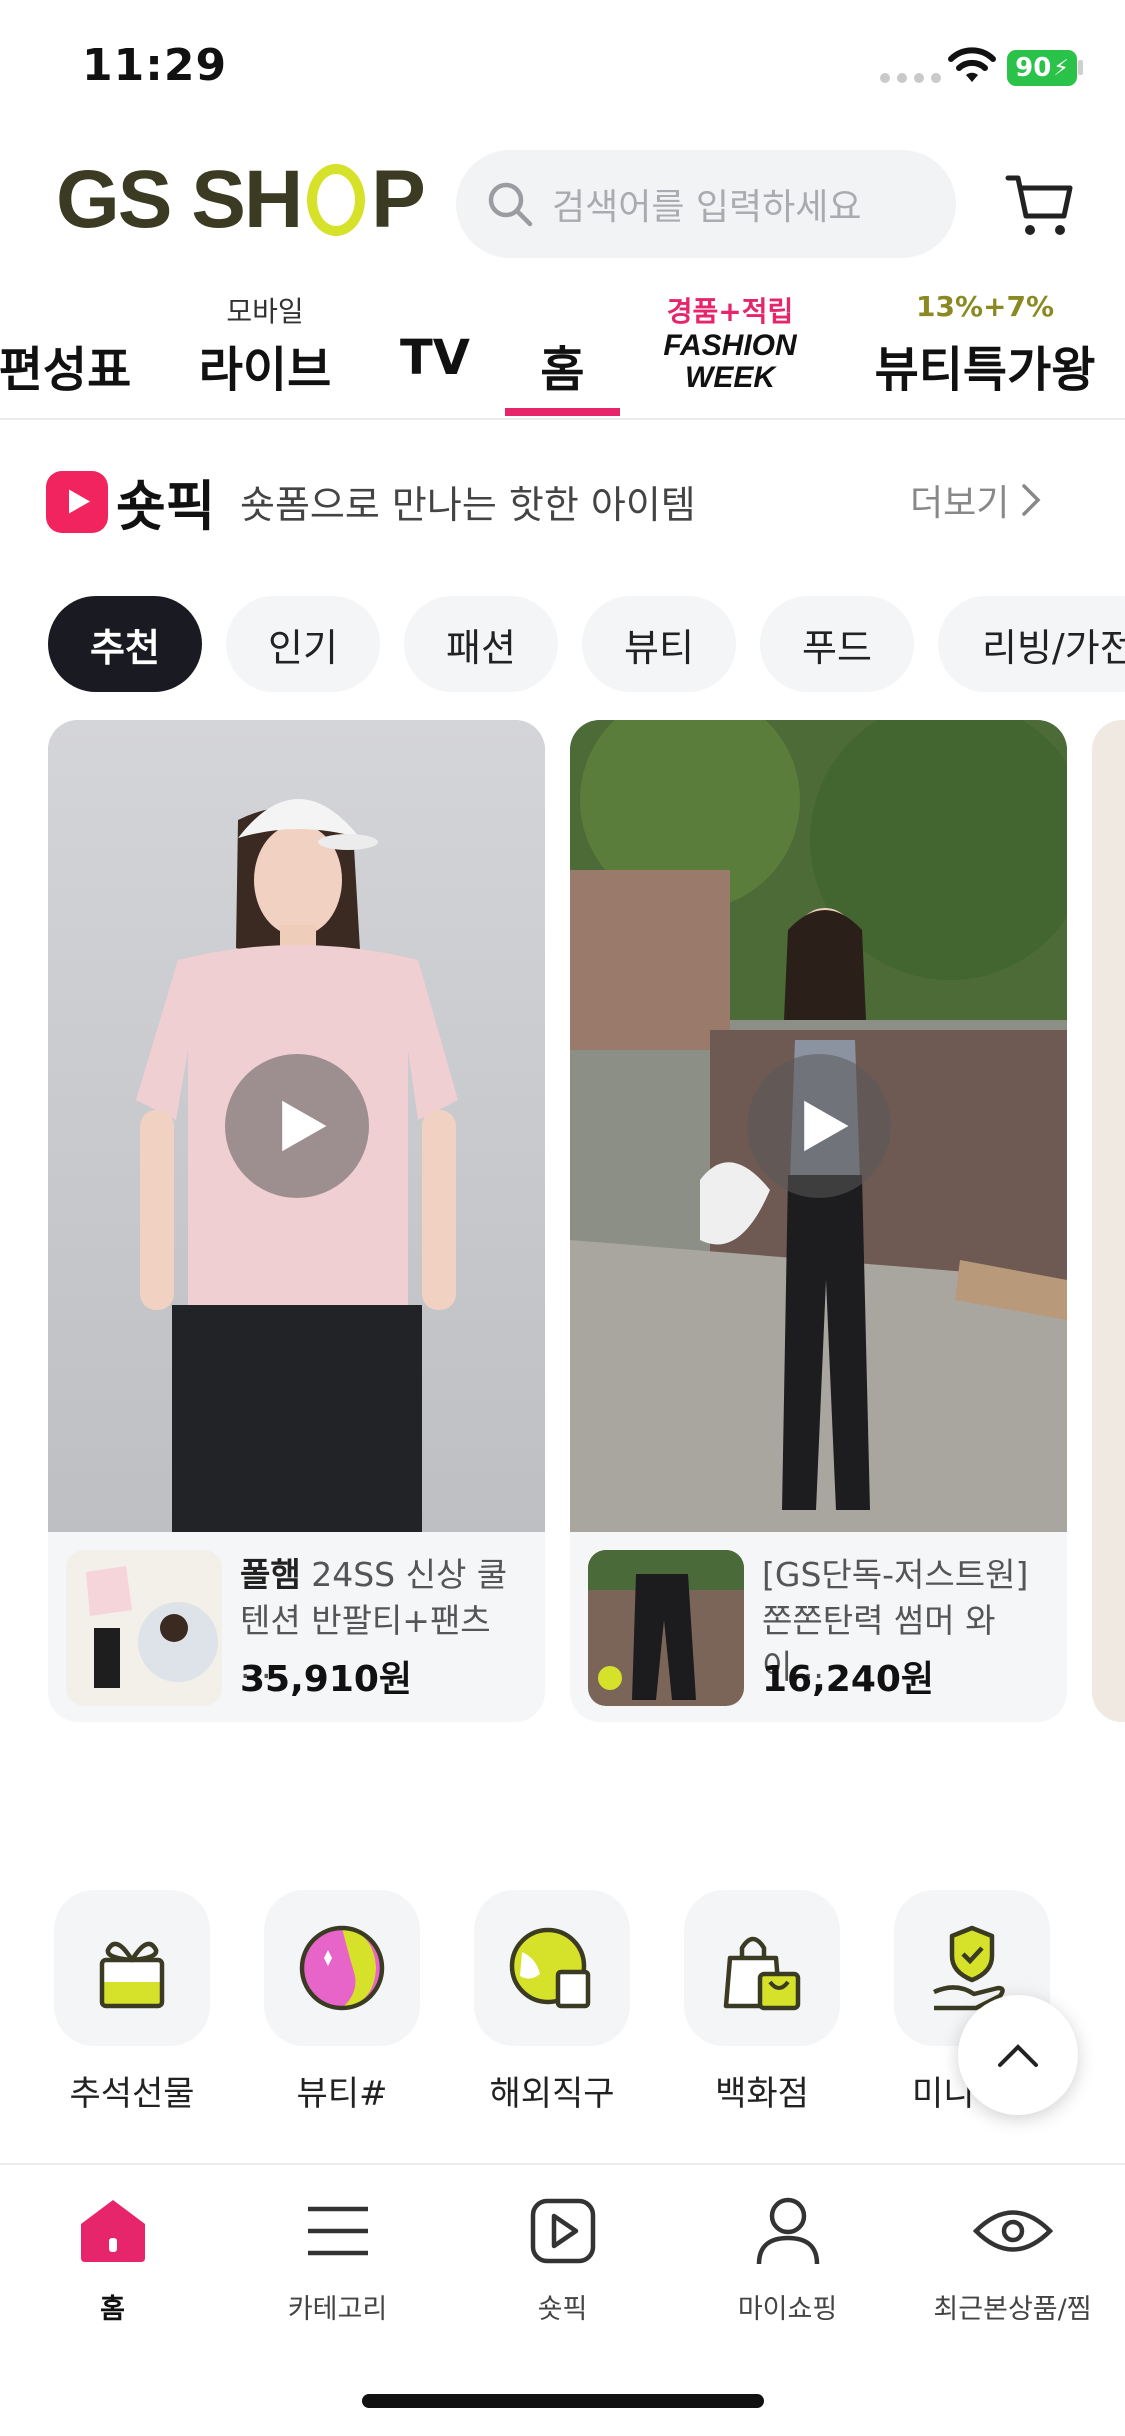 This screenshot has height=2436, width=1125. I want to click on tab-schedule: 편성표, so click(70, 350).